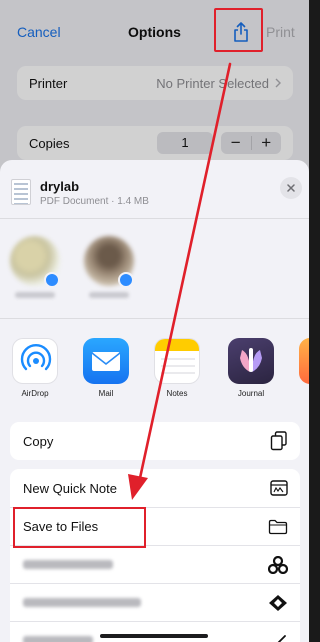  What do you see at coordinates (94, 201) in the screenshot?
I see `document-meta: PDF Document · 1.4 MB` at bounding box center [94, 201].